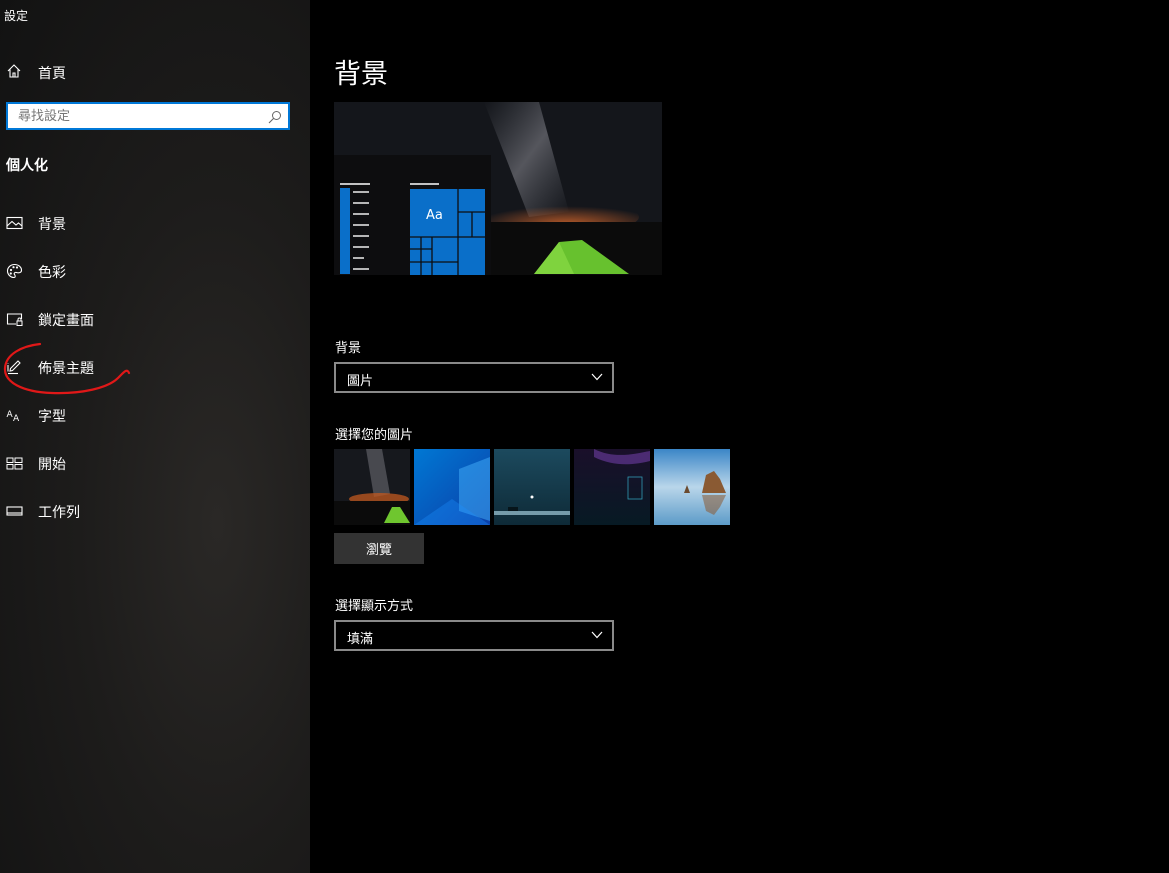  Describe the element at coordinates (361, 74) in the screenshot. I see `page-title: 背景` at that location.